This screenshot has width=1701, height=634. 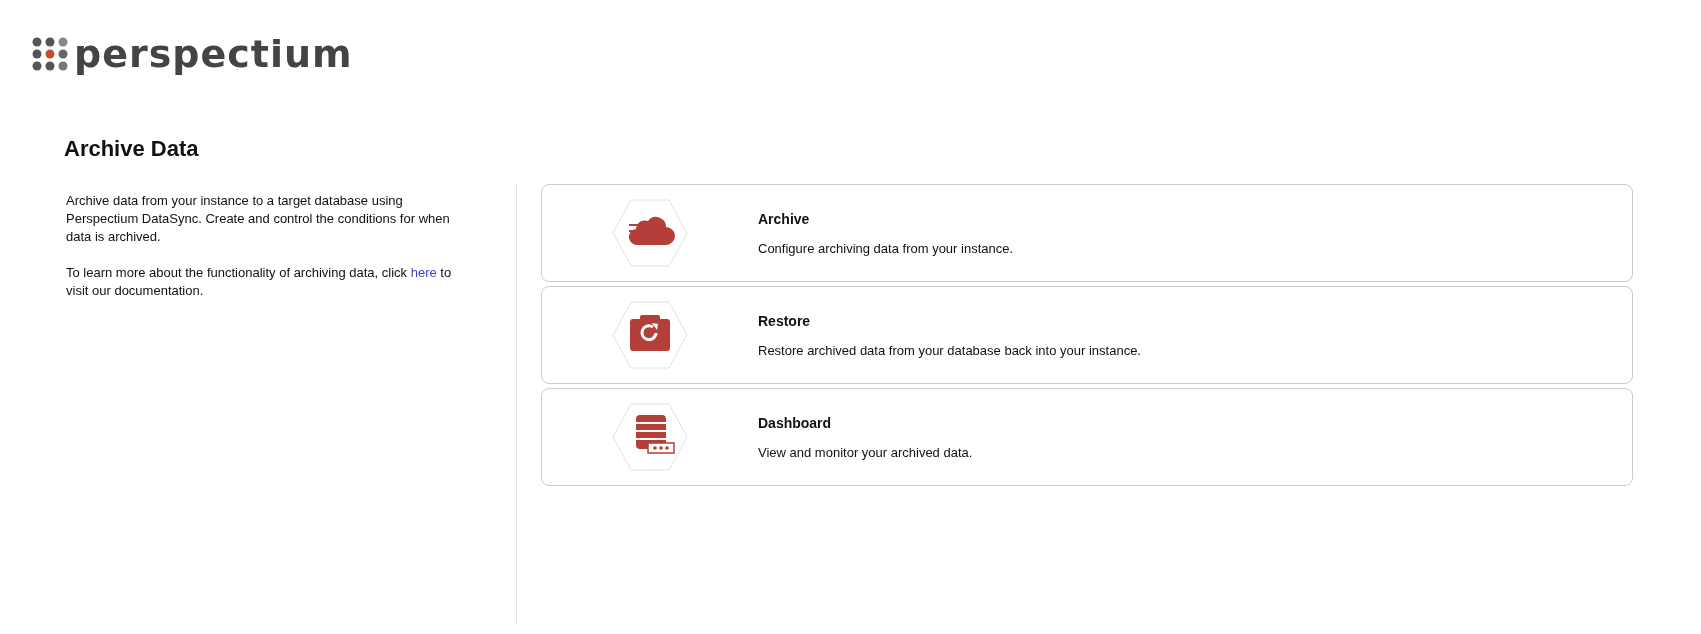 What do you see at coordinates (785, 320) in the screenshot?
I see `card-title: Restore` at bounding box center [785, 320].